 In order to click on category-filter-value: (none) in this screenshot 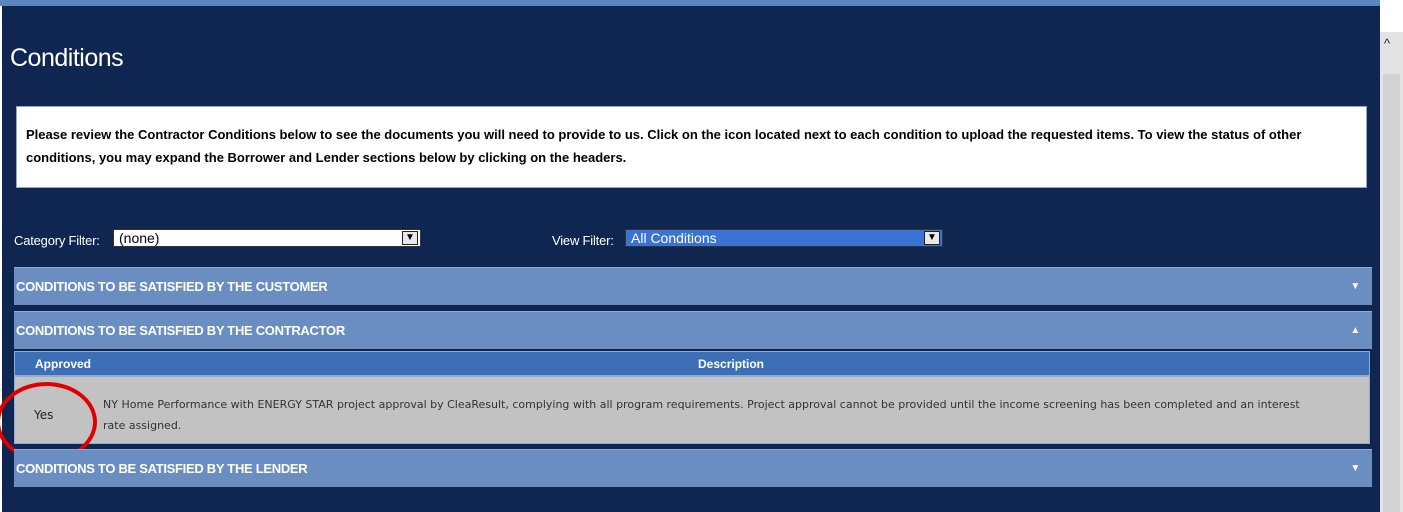, I will do `click(139, 238)`.